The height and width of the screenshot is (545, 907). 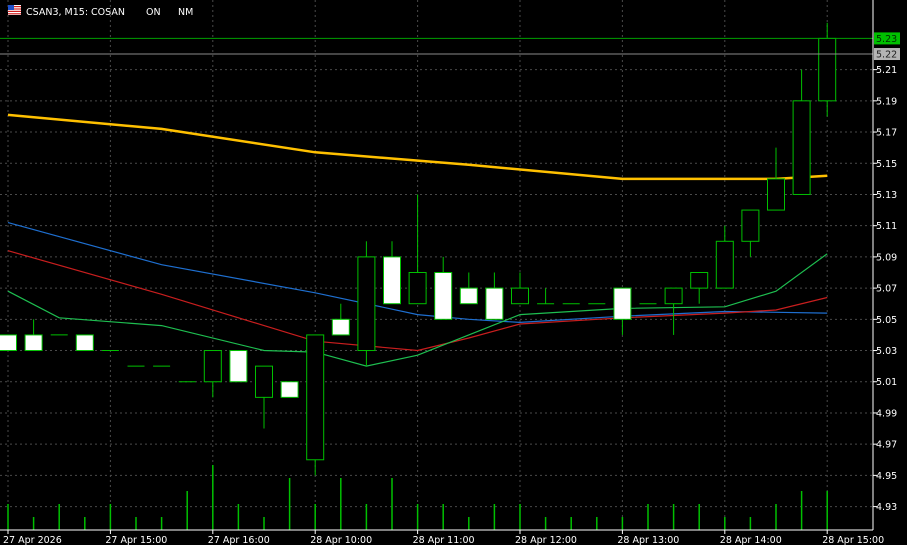 I want to click on y-tick-label: 4.97, so click(x=886, y=445).